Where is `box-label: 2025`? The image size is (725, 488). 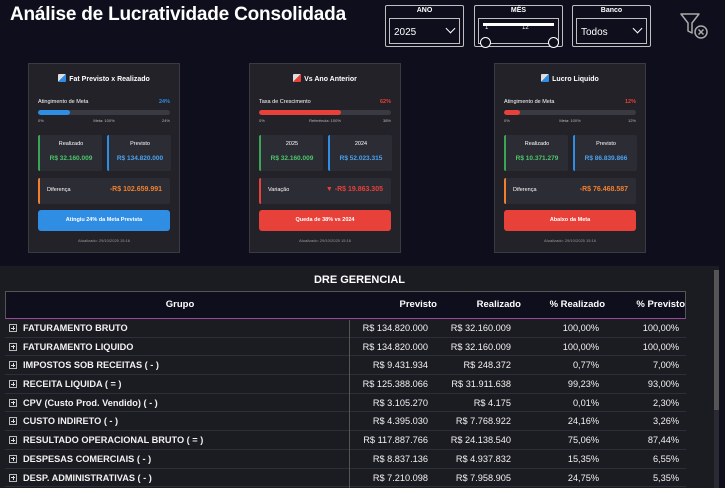
box-label: 2025 is located at coordinates (292, 144).